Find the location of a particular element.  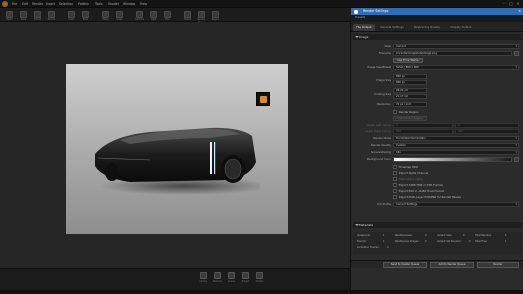

maximize-icon: □ is located at coordinates (511, 4).